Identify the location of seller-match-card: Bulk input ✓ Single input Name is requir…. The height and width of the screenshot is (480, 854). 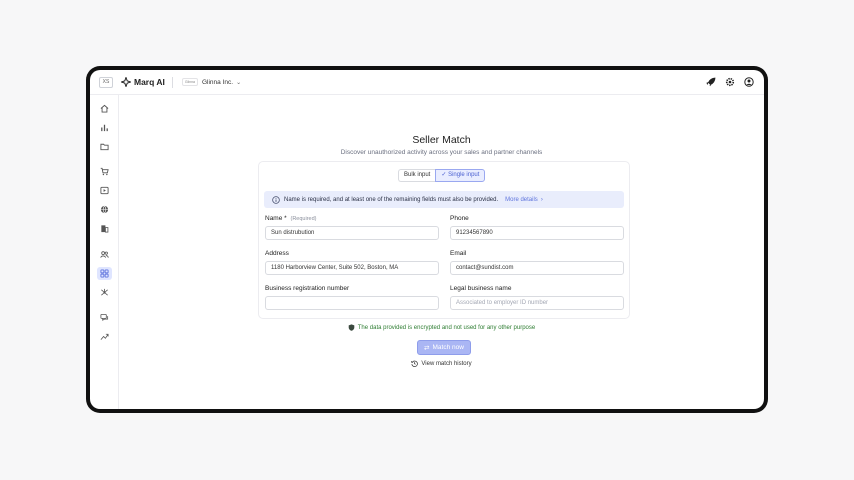
(444, 240).